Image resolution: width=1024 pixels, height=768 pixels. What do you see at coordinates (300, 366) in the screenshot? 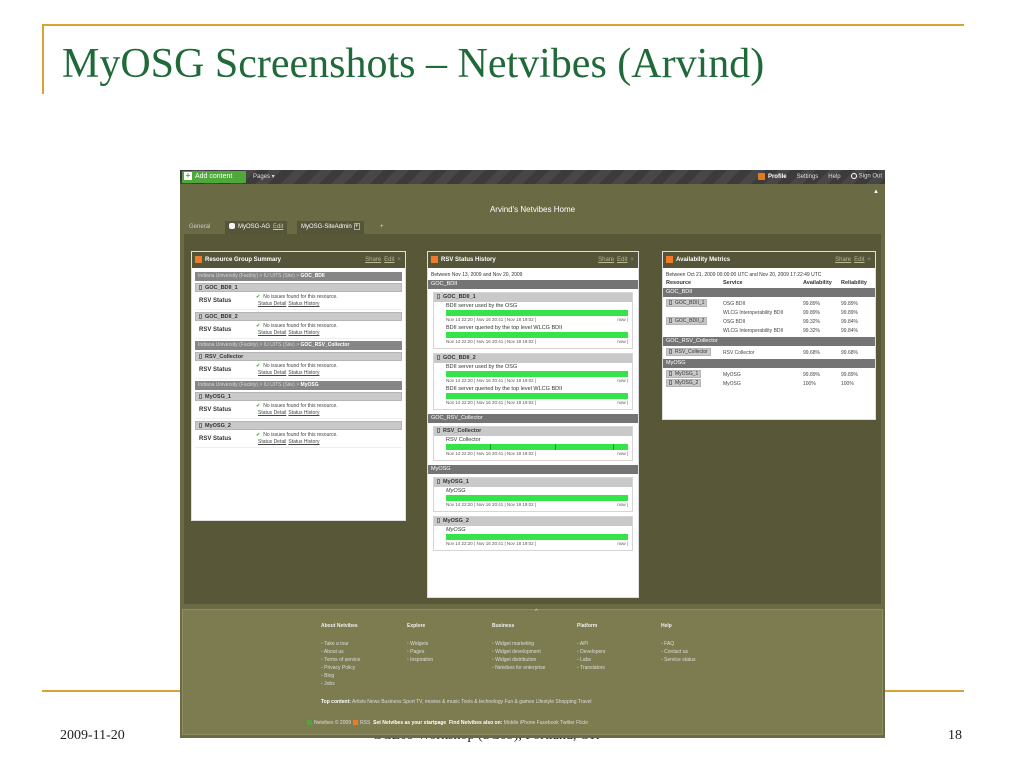
I see `no-issues-text: No issues found for this resource.` at bounding box center [300, 366].